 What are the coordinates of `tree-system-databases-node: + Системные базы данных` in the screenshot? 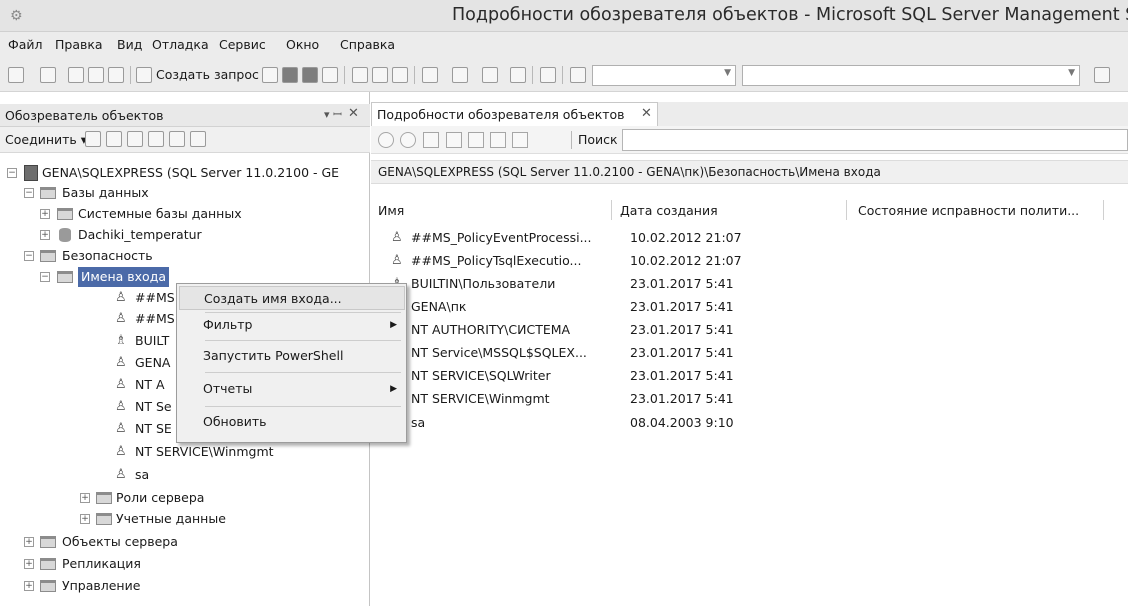 It's located at (185, 214).